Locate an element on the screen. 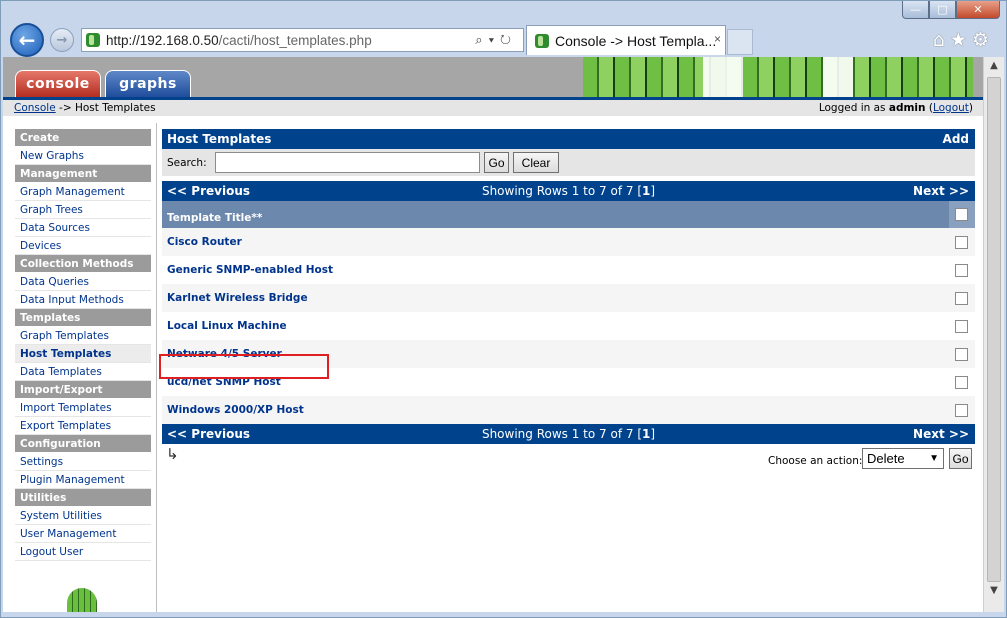  dropdown-icon: ▾ is located at coordinates (494, 39).